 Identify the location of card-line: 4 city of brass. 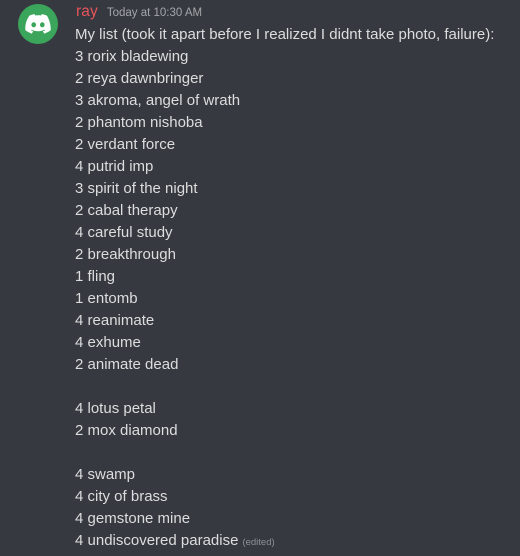
(295, 497).